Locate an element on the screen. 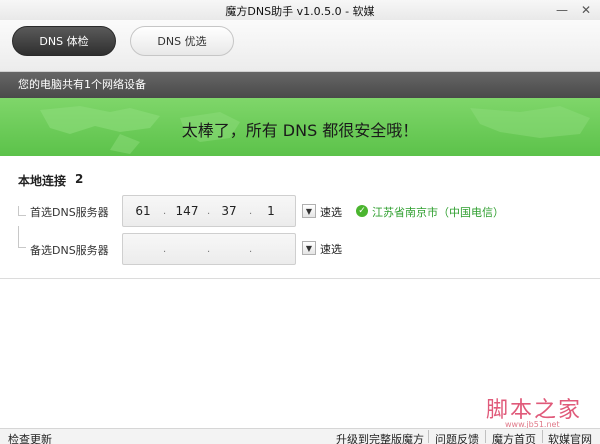  mofang-home-link: 魔方首页 is located at coordinates (514, 437).